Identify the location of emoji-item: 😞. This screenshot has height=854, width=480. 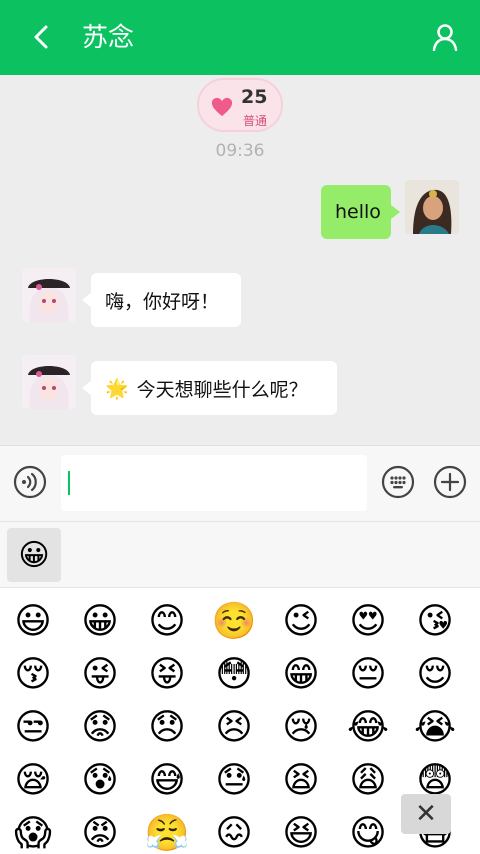
(167, 728).